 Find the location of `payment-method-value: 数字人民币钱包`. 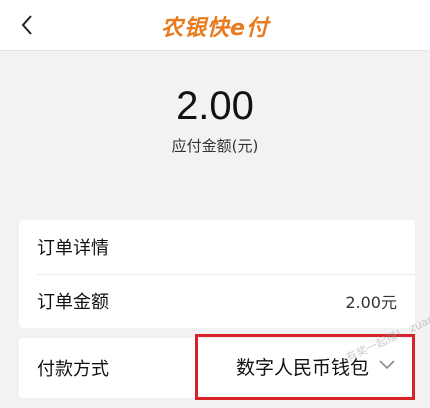

payment-method-value: 数字人民币钱包 is located at coordinates (303, 368).